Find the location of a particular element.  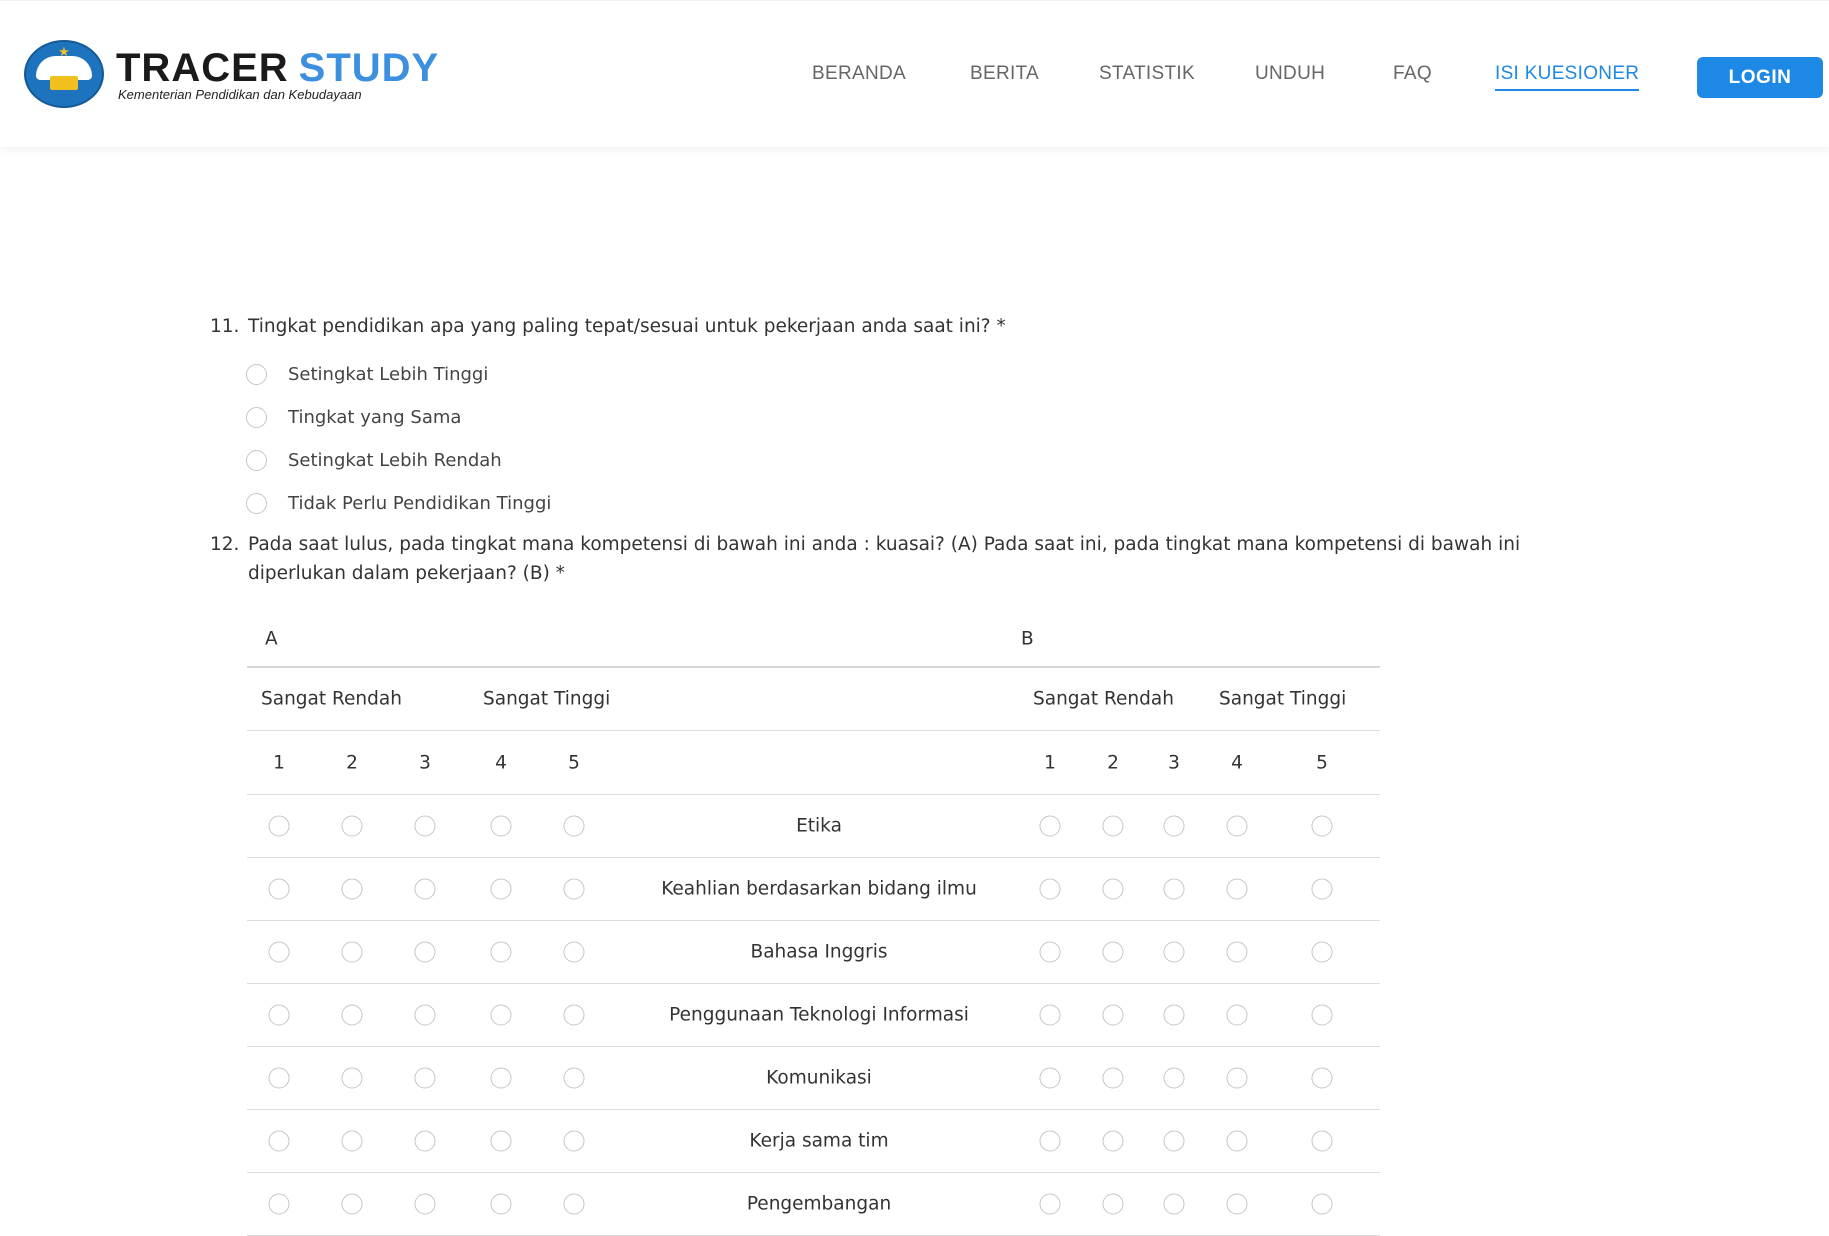

nav-isi-kuesioner: ISI KUESIONER is located at coordinates (1567, 77).